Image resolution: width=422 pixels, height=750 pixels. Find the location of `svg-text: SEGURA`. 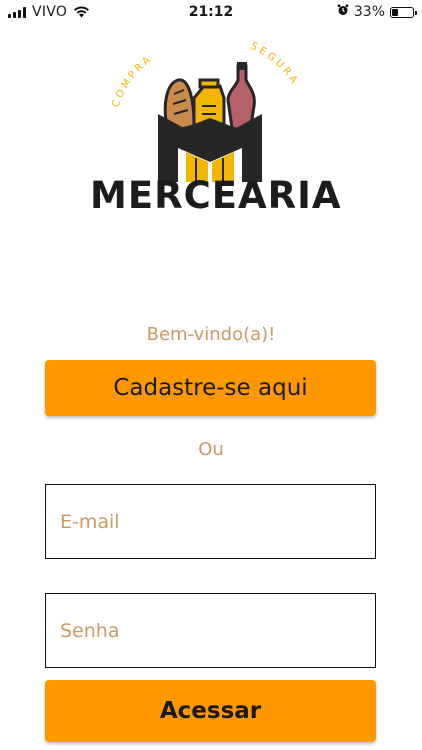

svg-text: SEGURA is located at coordinates (275, 64).